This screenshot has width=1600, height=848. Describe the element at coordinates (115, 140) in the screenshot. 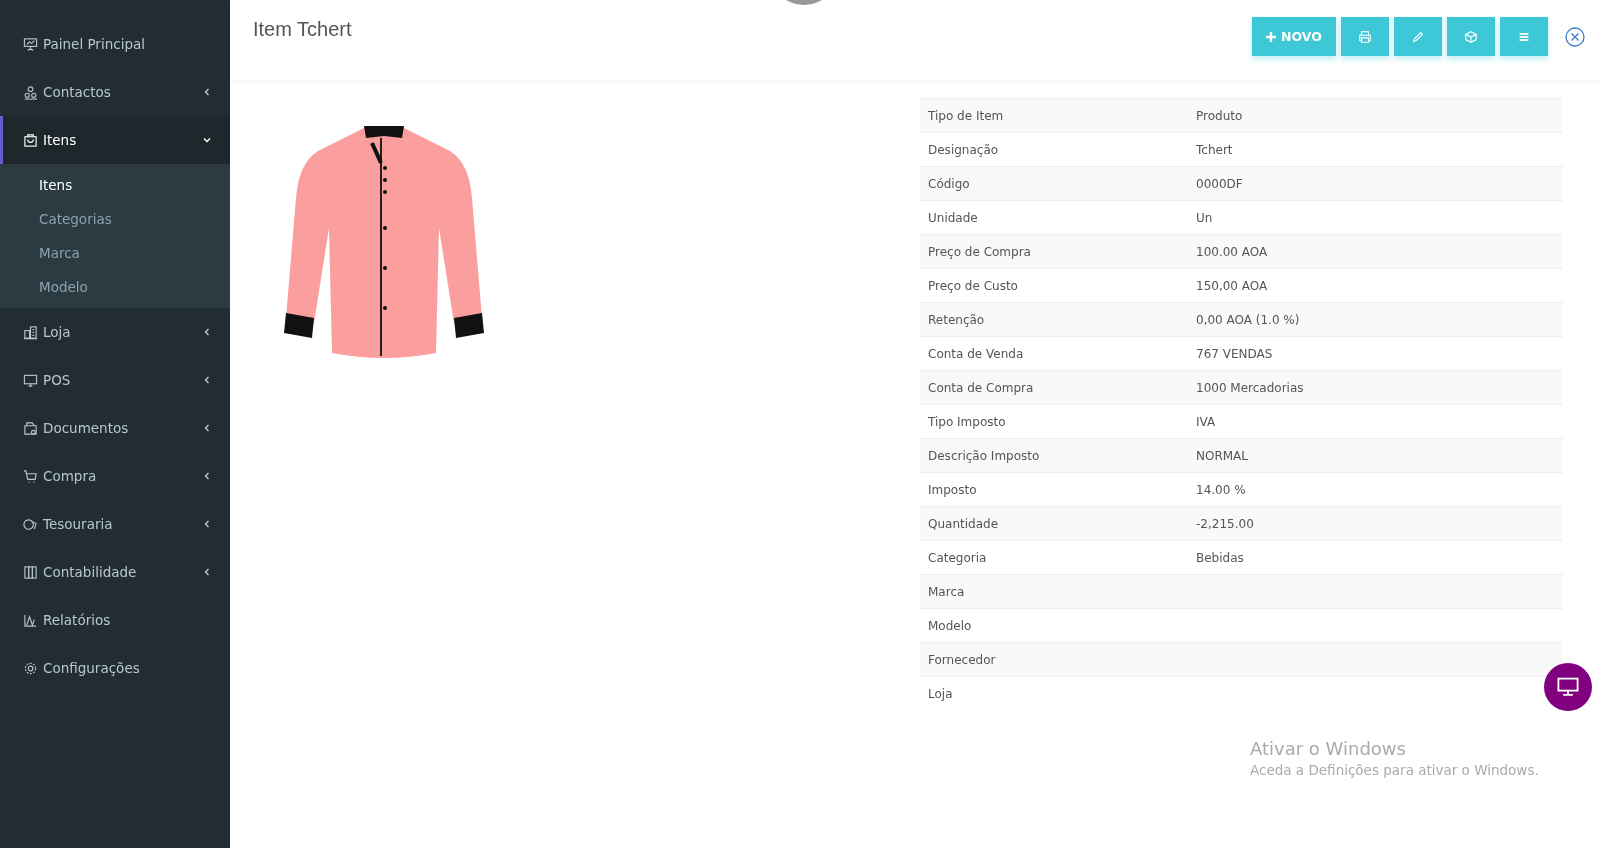

I see `sidebar-item: Itens` at that location.